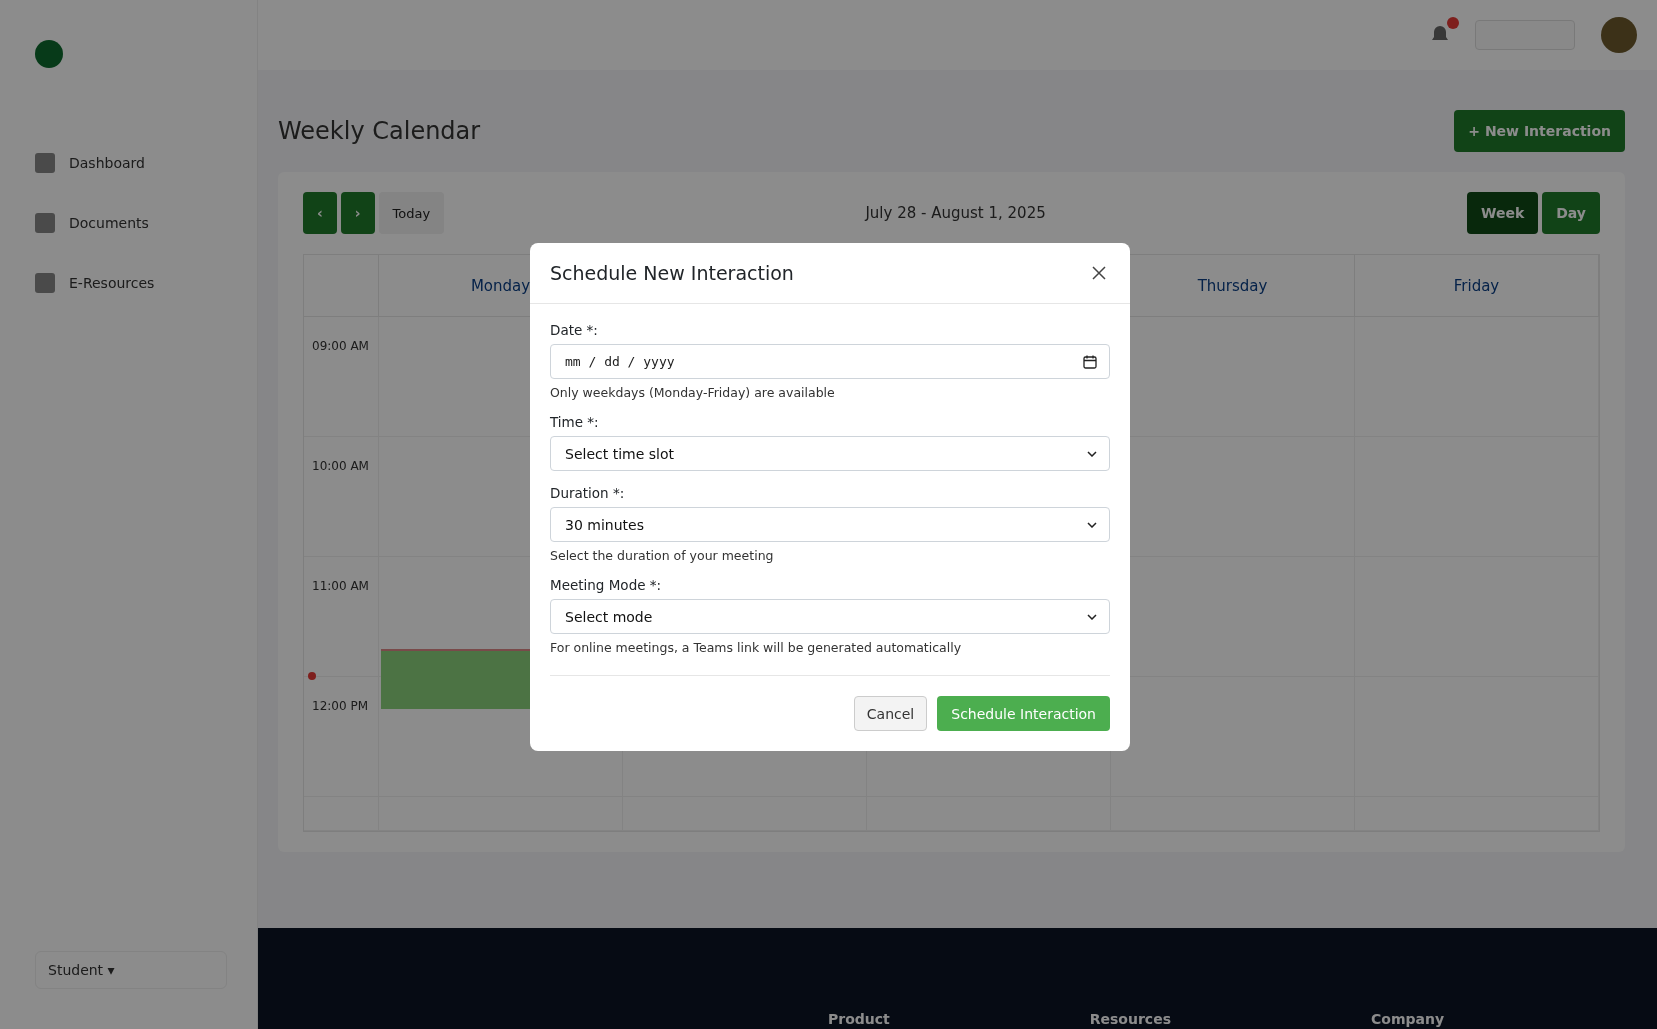  Describe the element at coordinates (1130, 1019) in the screenshot. I see `footer-heading: Resources` at that location.